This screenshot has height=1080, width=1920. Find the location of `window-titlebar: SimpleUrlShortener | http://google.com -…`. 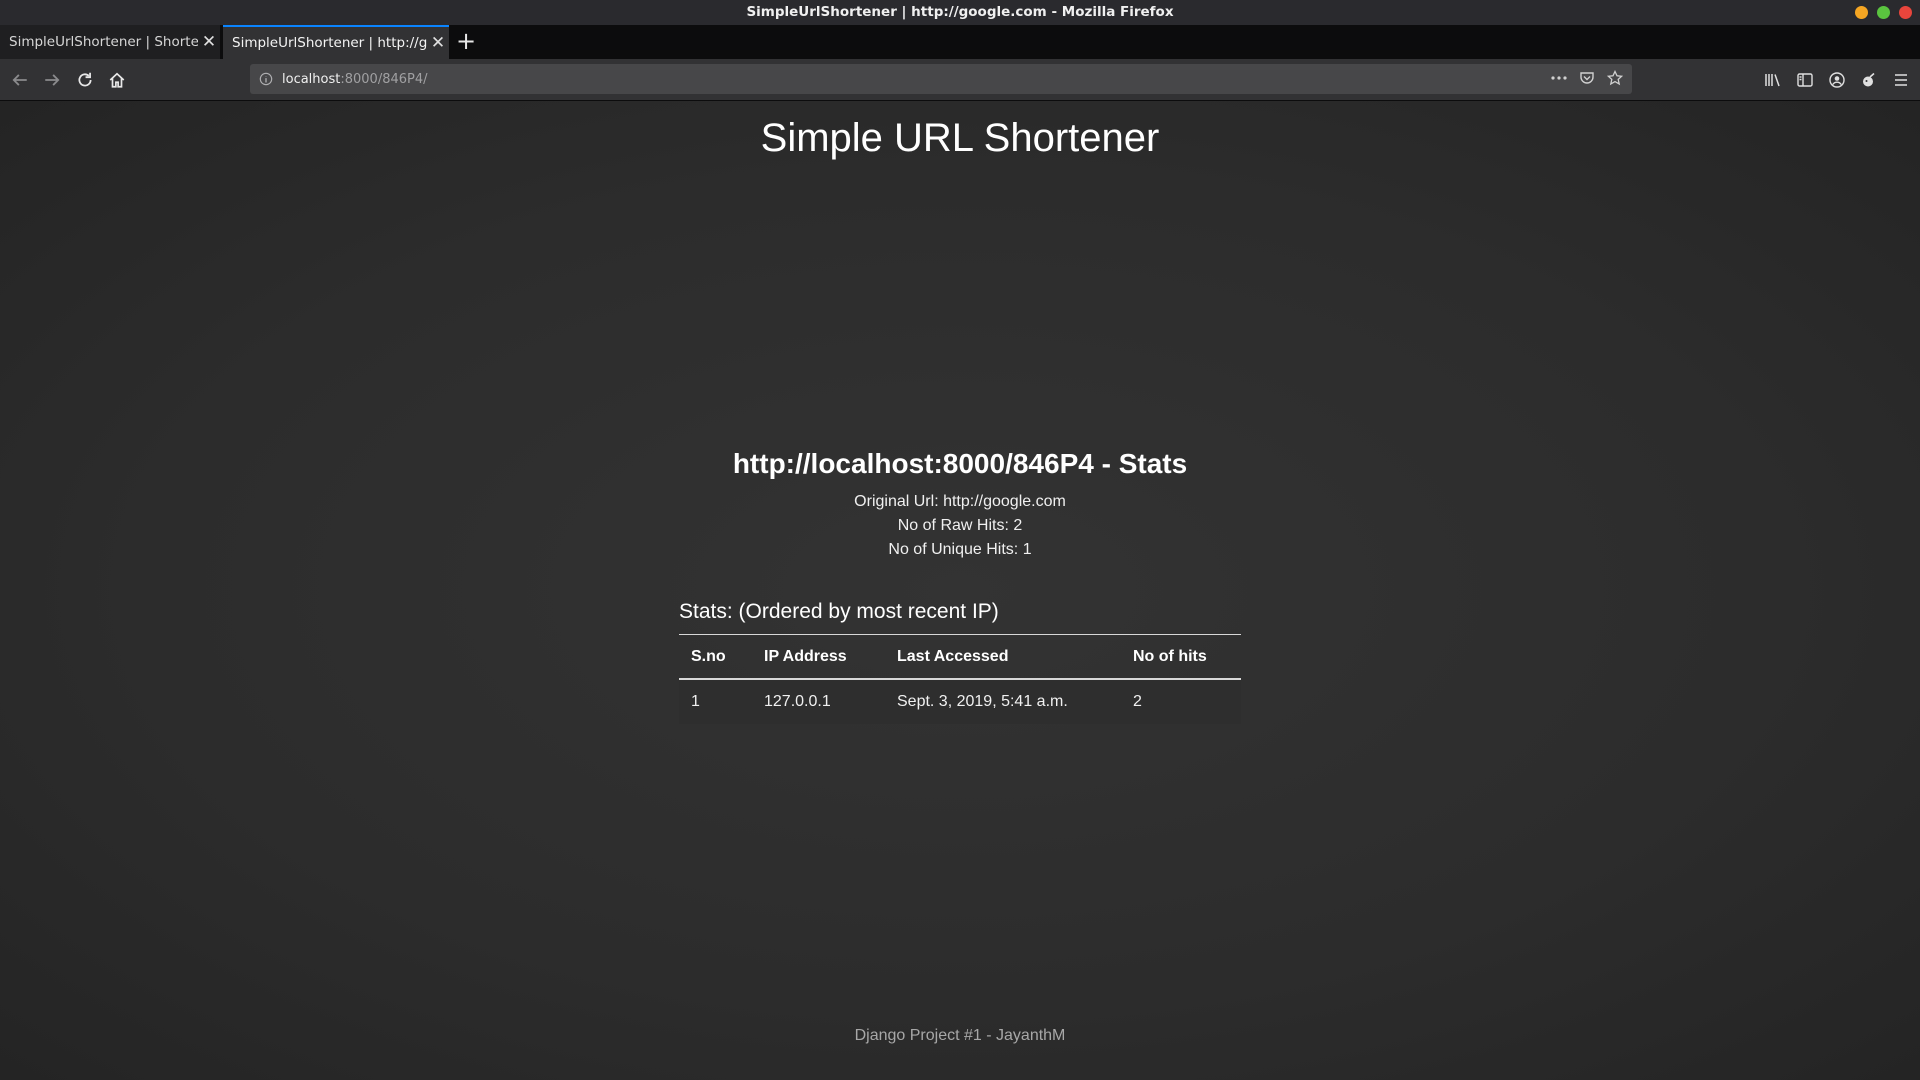

window-titlebar: SimpleUrlShortener | http://google.com -… is located at coordinates (960, 12).